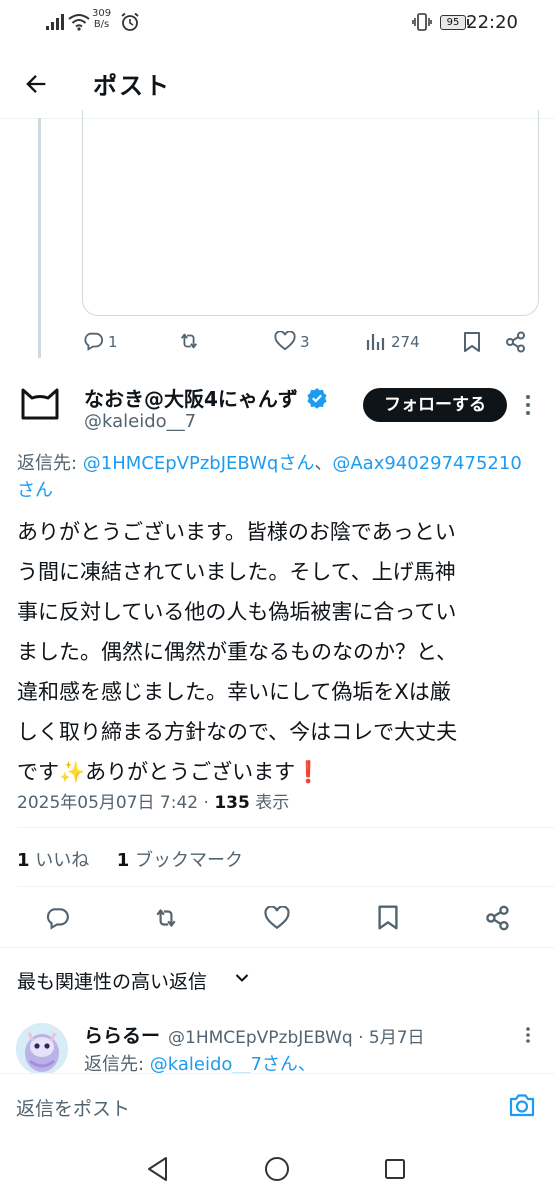 This screenshot has height=1200, width=554. Describe the element at coordinates (140, 421) in the screenshot. I see `author-handle: @kaleido__7` at that location.